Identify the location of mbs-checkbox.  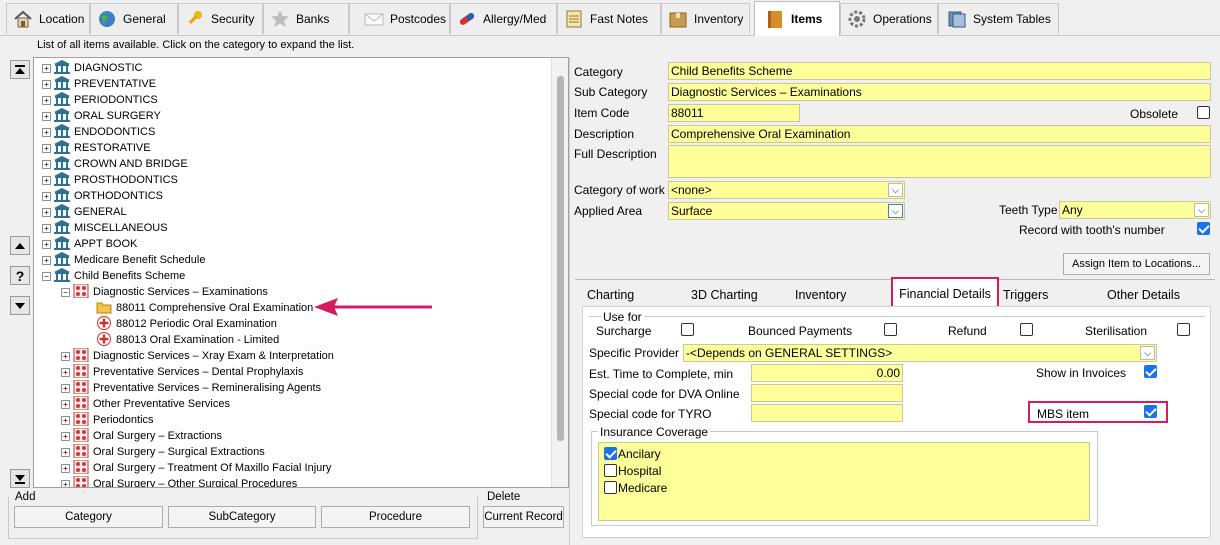
(1150, 411).